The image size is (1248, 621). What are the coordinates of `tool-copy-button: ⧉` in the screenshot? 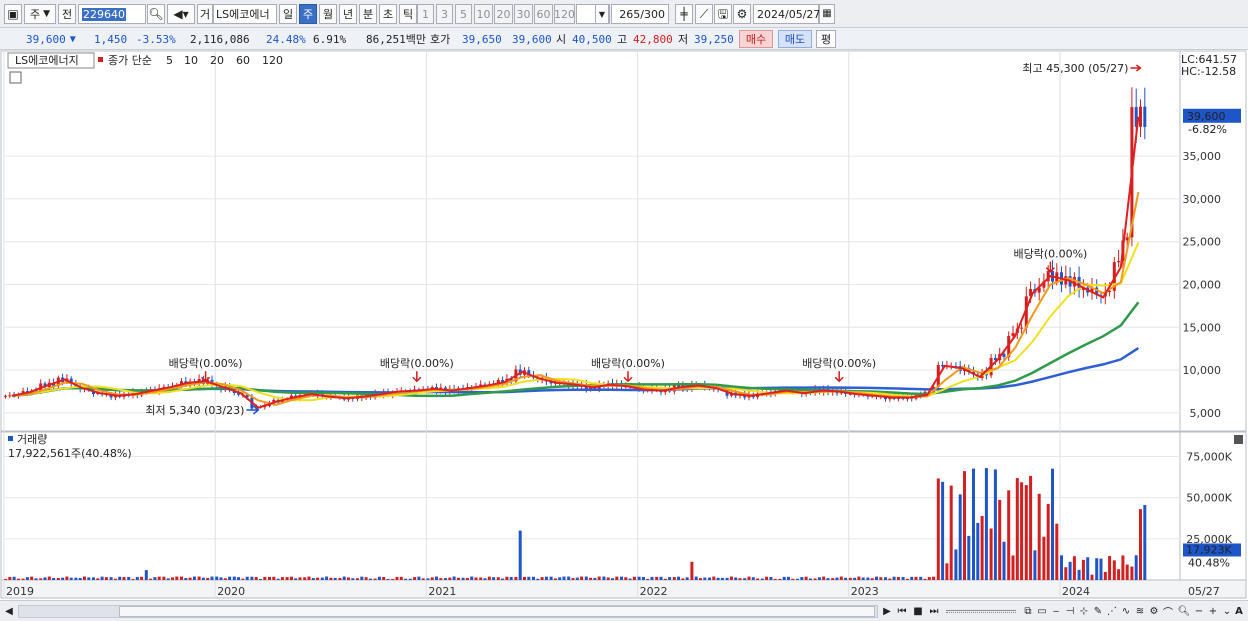 It's located at (1028, 611).